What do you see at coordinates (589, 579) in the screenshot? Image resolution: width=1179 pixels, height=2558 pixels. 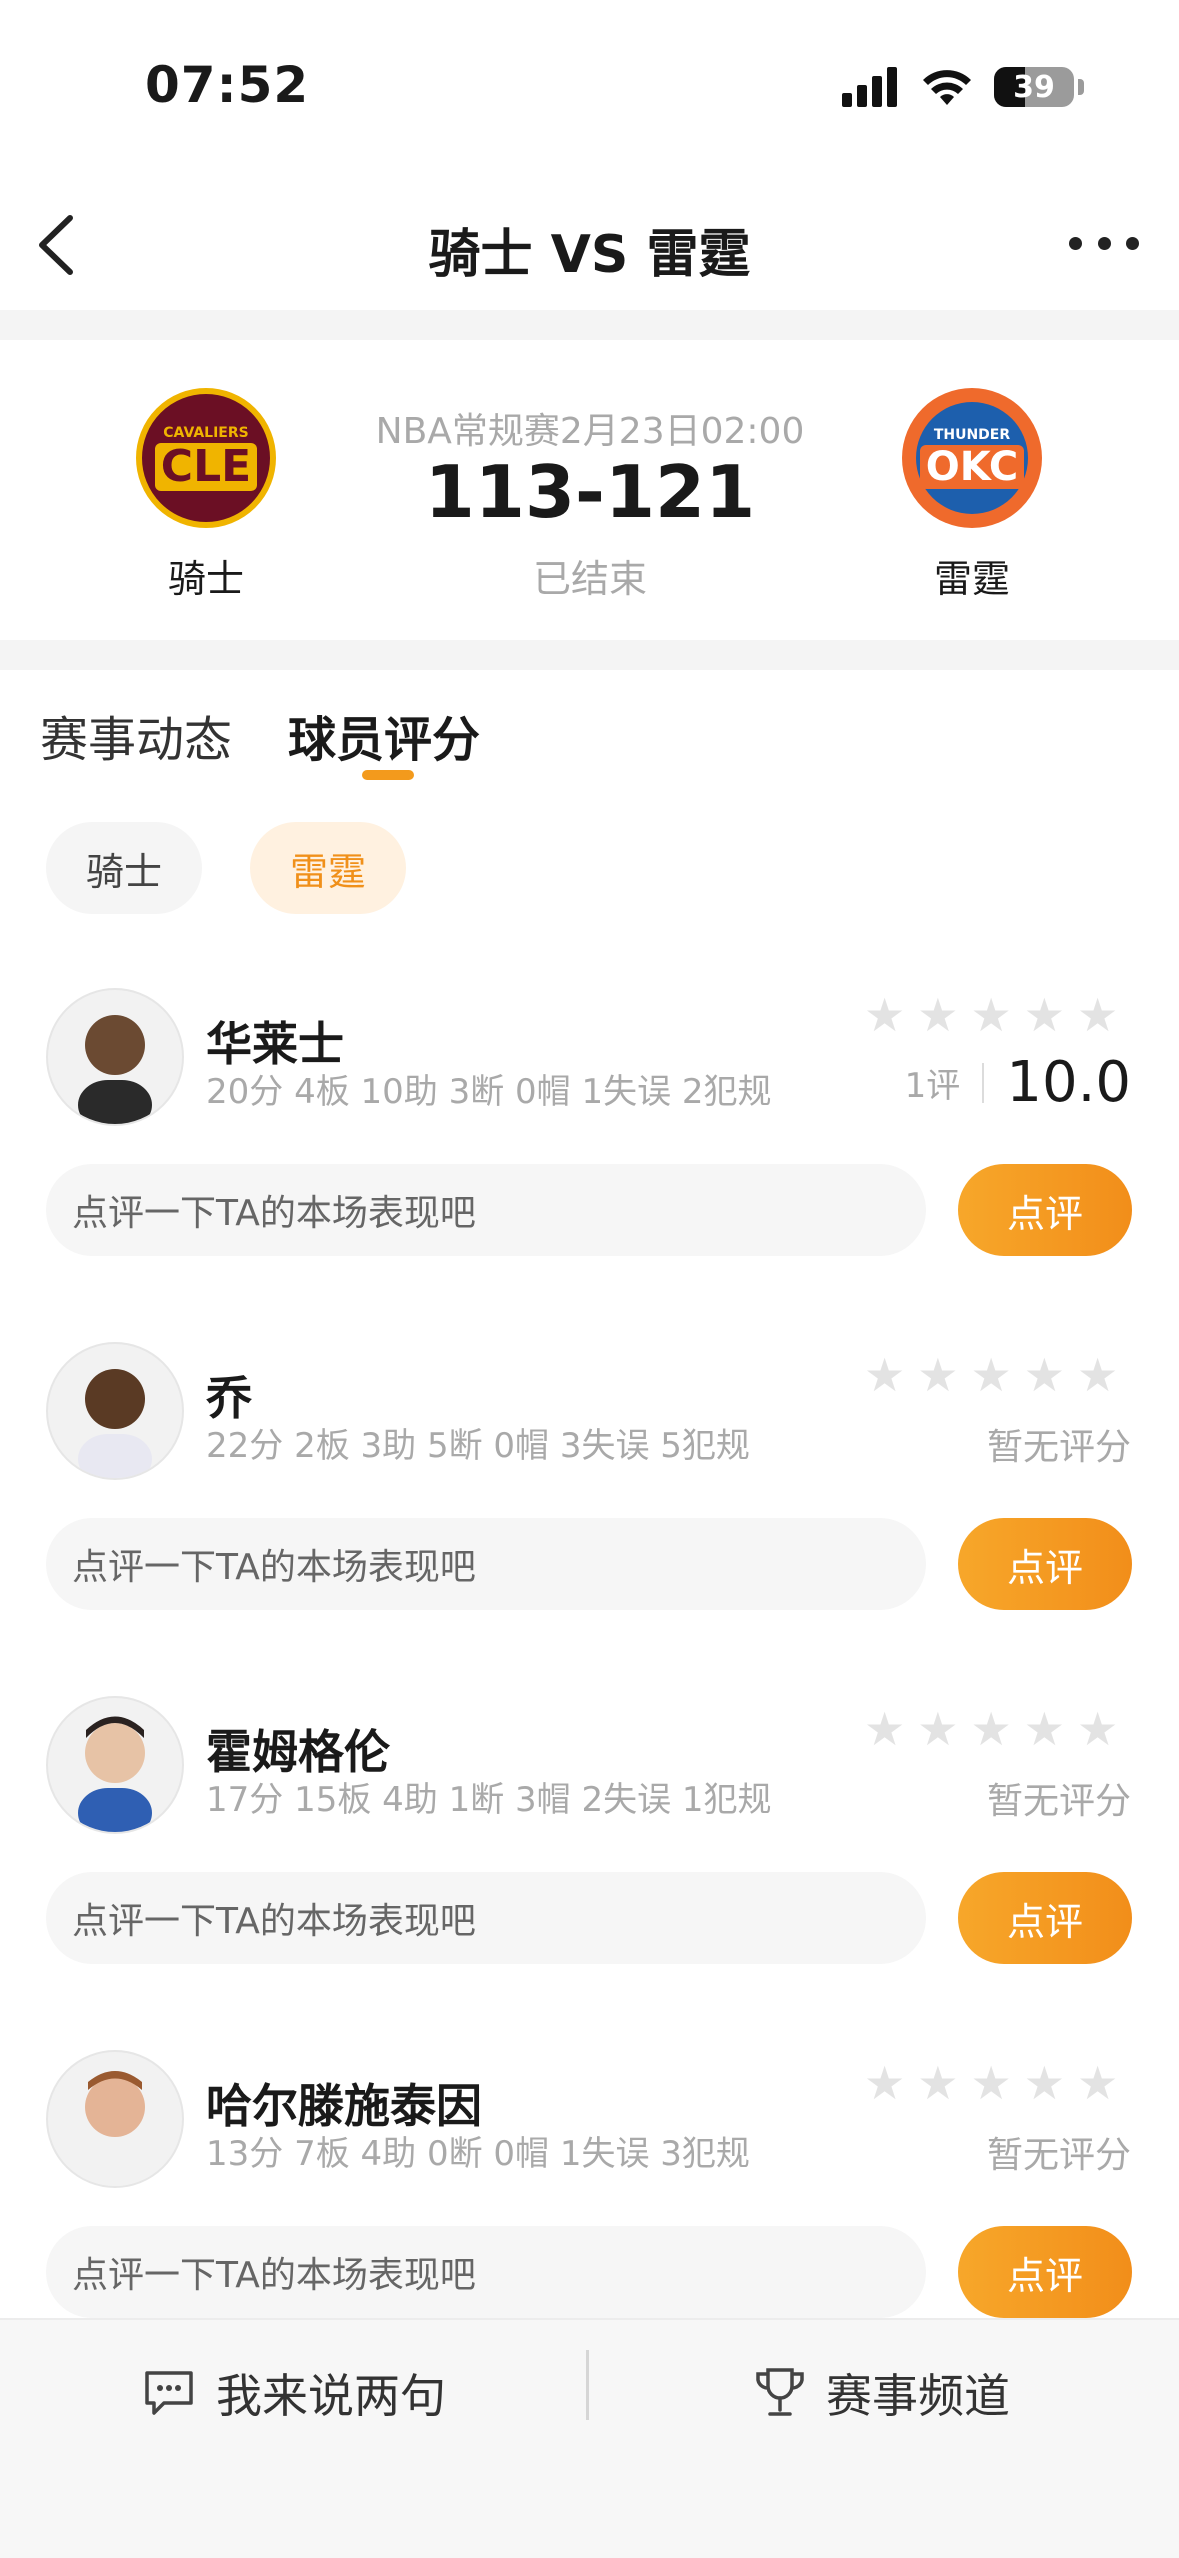 I see `match-status: 已结束` at bounding box center [589, 579].